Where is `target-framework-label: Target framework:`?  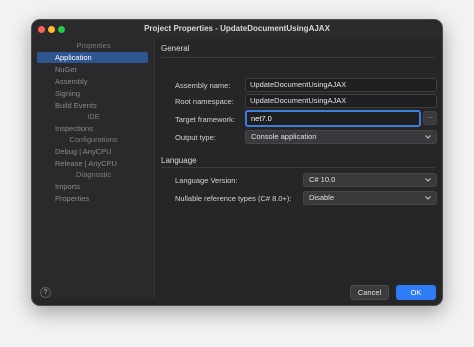
target-framework-label: Target framework: is located at coordinates (205, 119).